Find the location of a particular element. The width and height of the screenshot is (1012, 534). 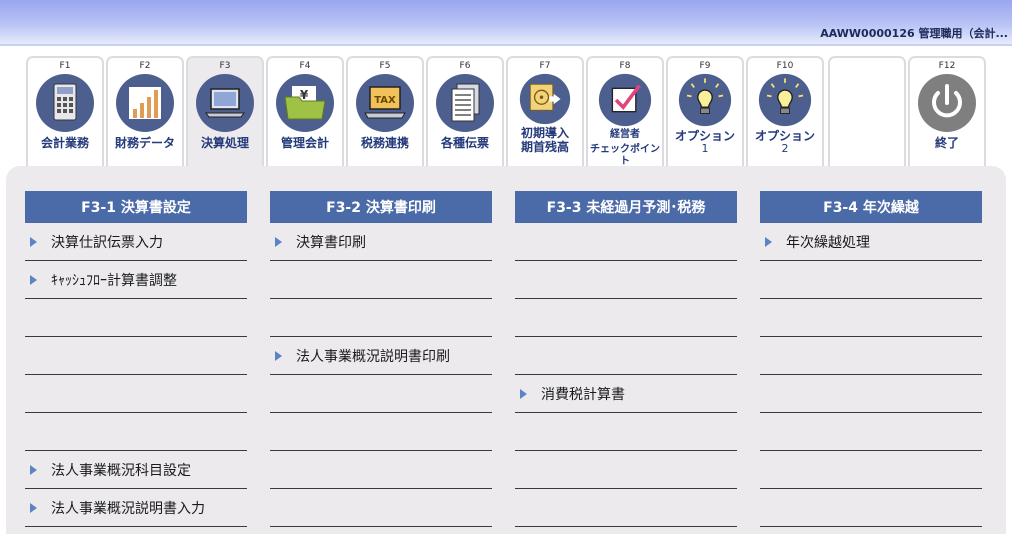

fkey-f3-closing: F3 決算処理 is located at coordinates (225, 113).